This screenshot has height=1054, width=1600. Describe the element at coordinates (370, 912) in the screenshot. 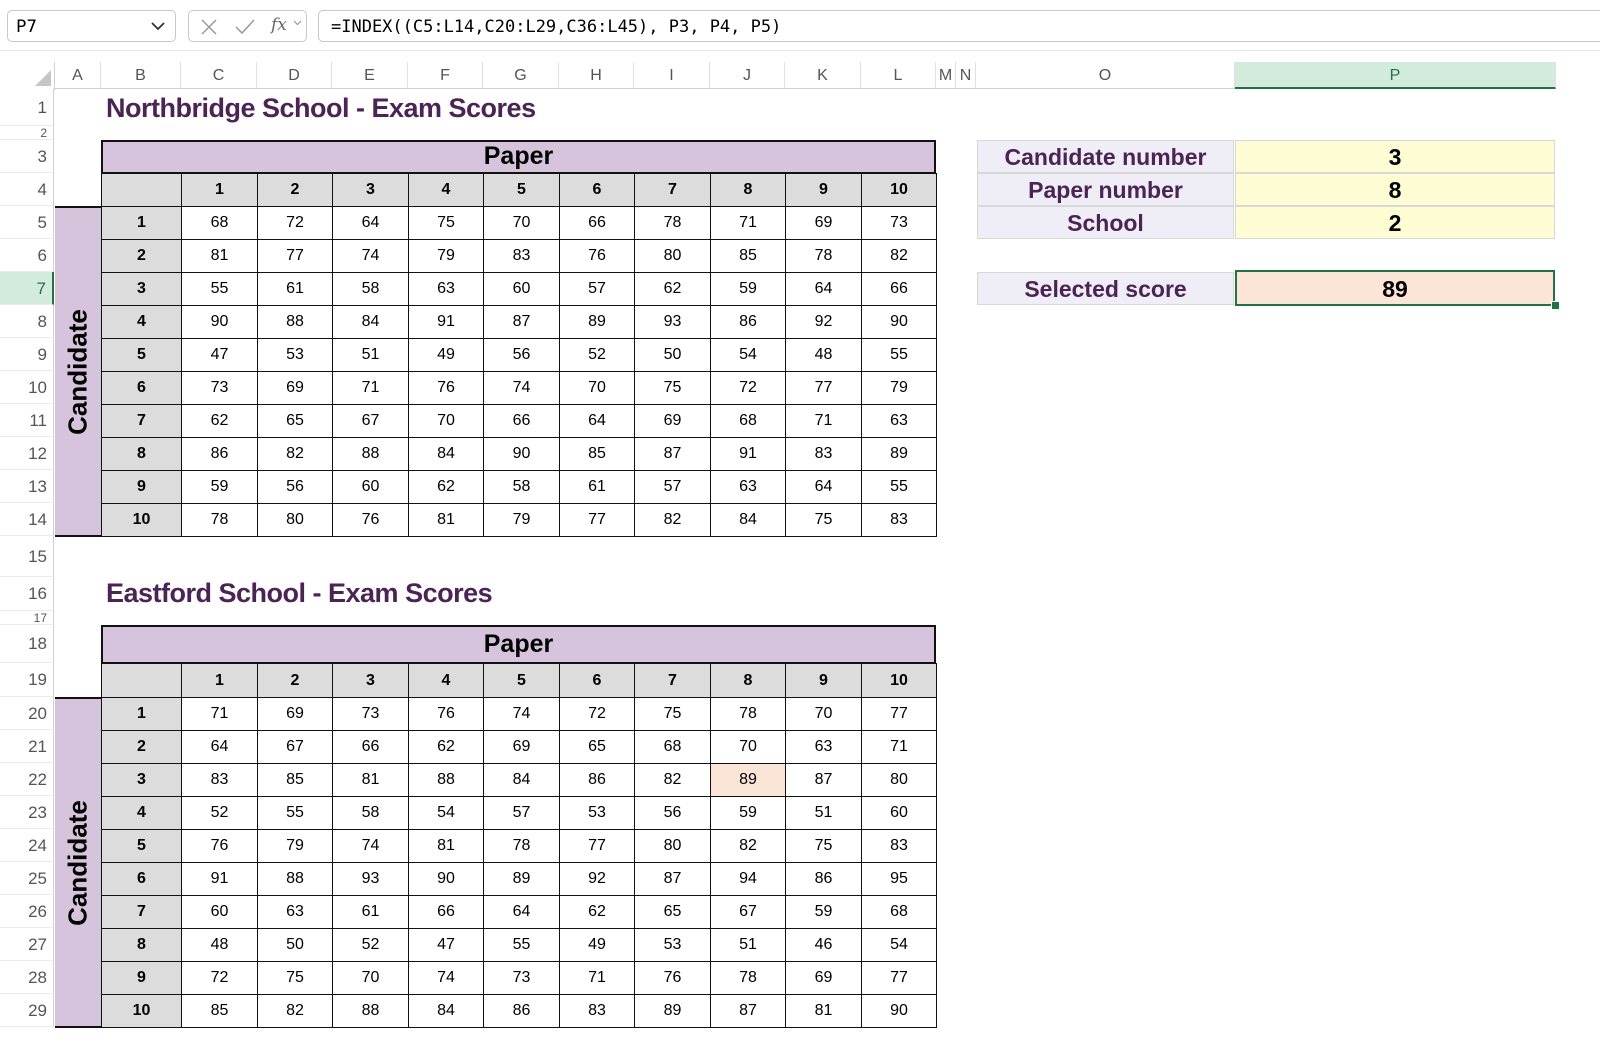

I see `eastford-score-cell: 61` at that location.